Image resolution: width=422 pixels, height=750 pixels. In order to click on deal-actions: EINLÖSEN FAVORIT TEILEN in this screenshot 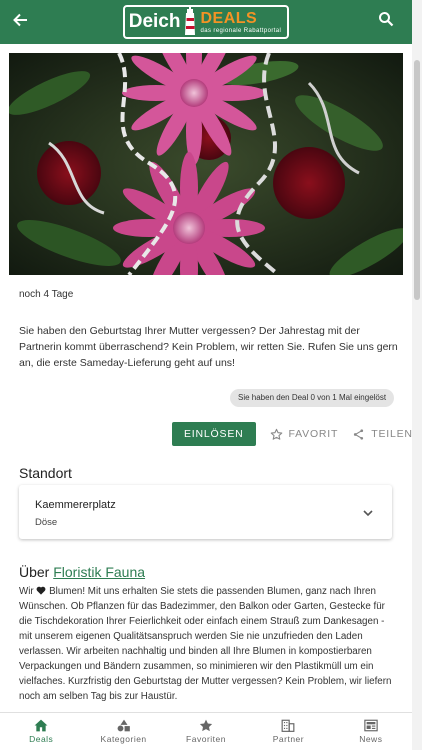, I will do `click(292, 434)`.